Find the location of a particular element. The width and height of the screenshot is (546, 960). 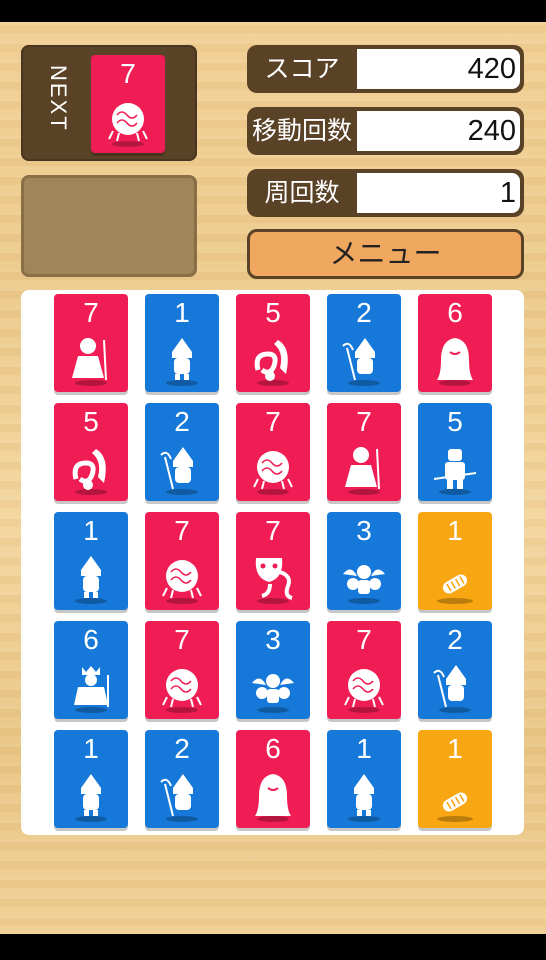

card-r1-c3: 5 is located at coordinates (273, 343).